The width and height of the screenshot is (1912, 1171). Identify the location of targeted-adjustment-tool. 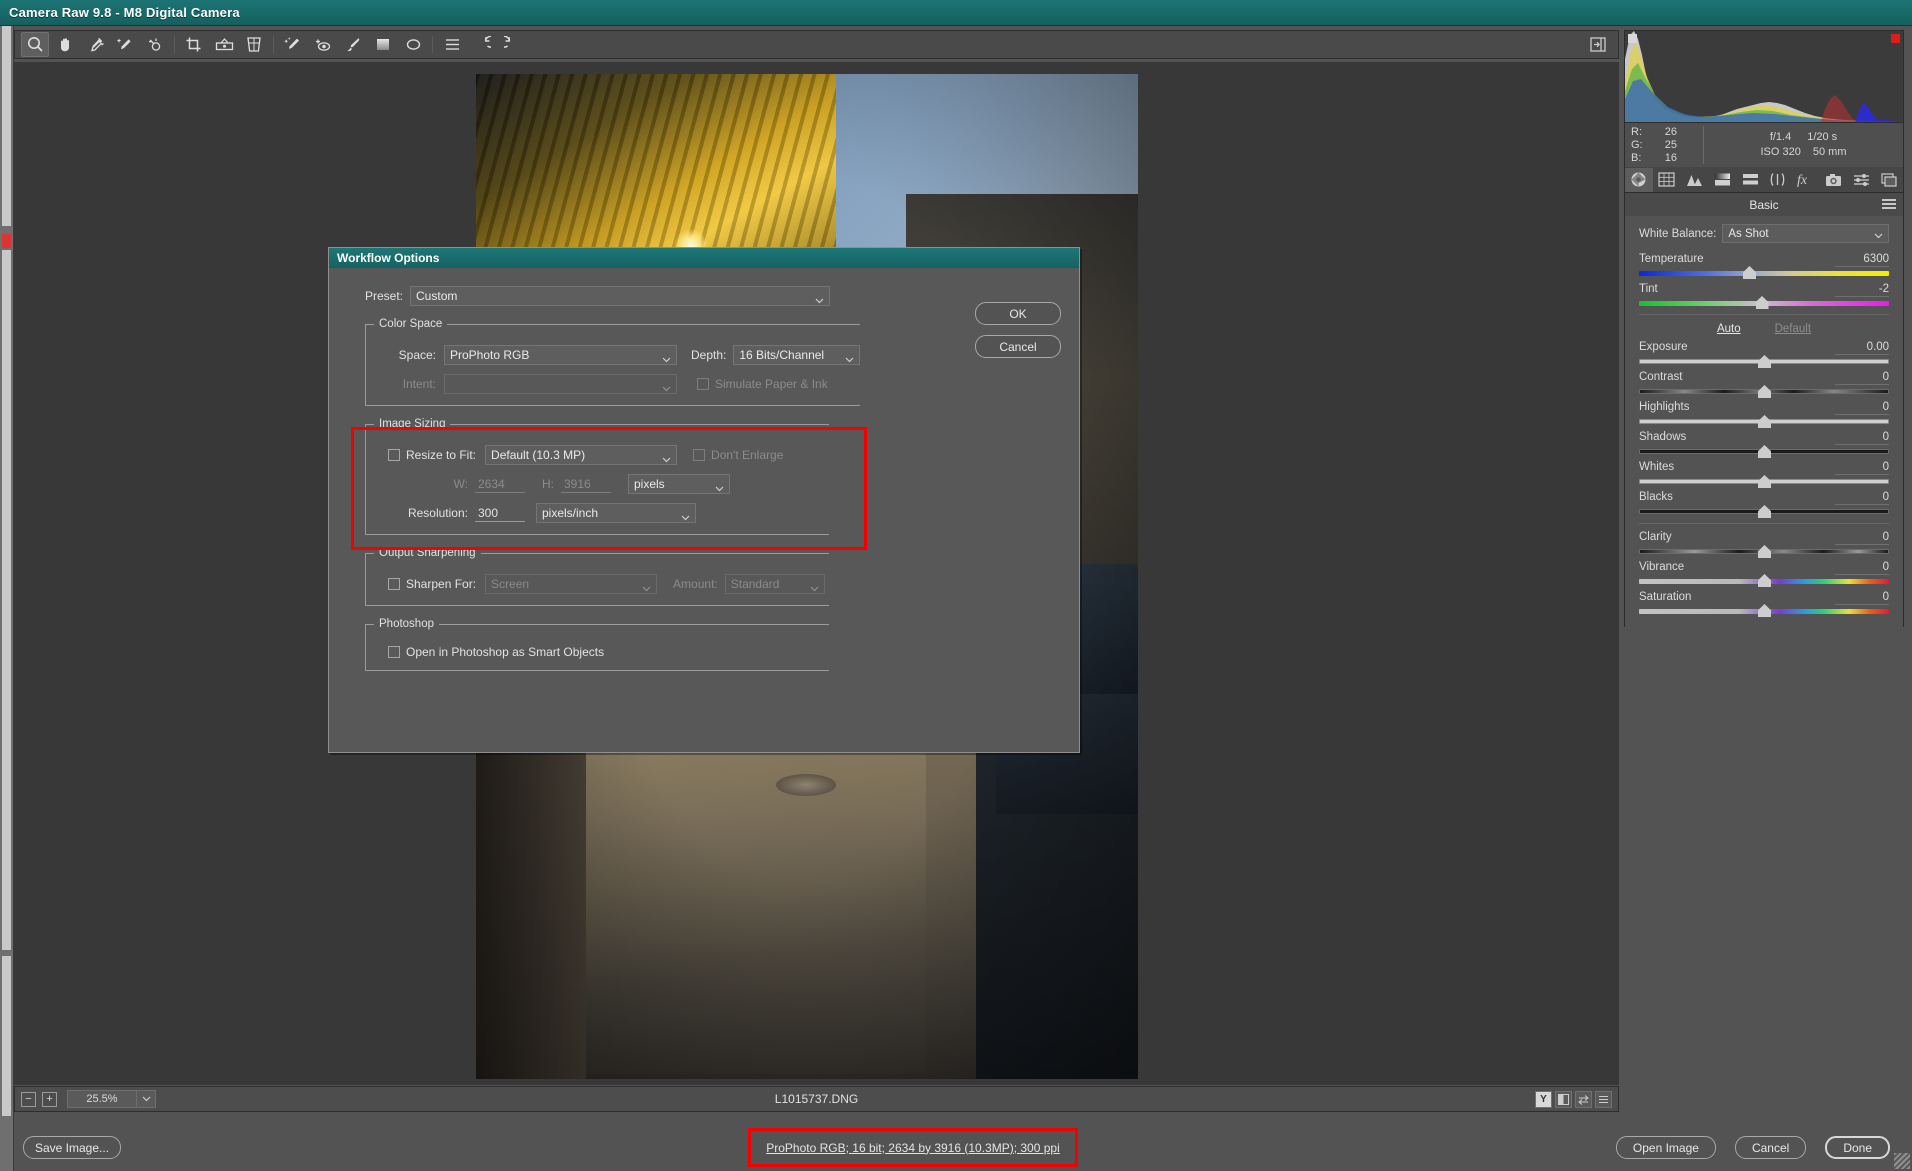
(155, 44).